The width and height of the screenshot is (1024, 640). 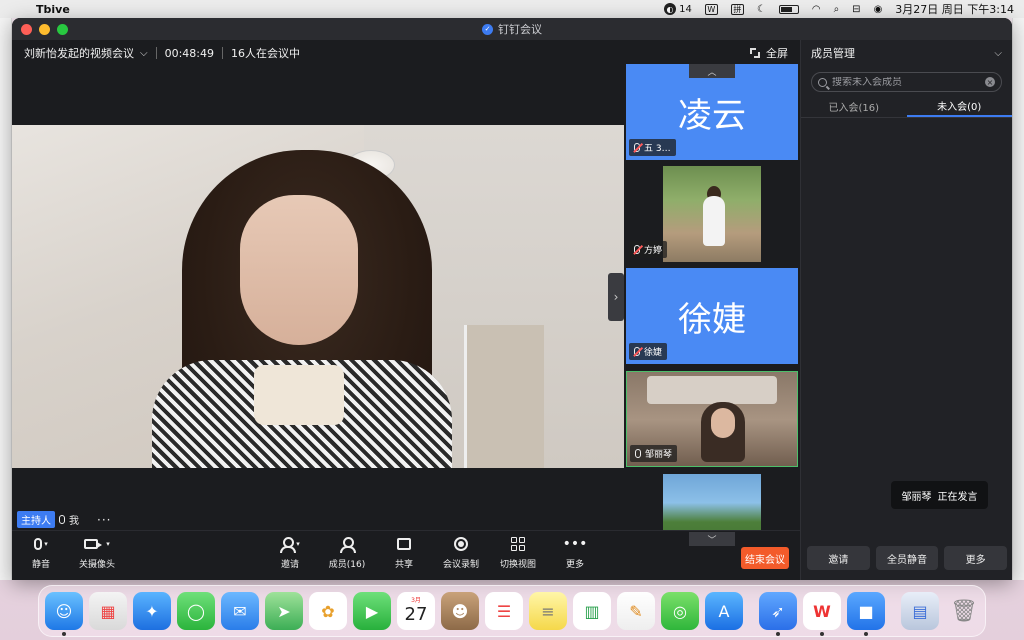 I want to click on mute-label: 静音, so click(x=40, y=565).